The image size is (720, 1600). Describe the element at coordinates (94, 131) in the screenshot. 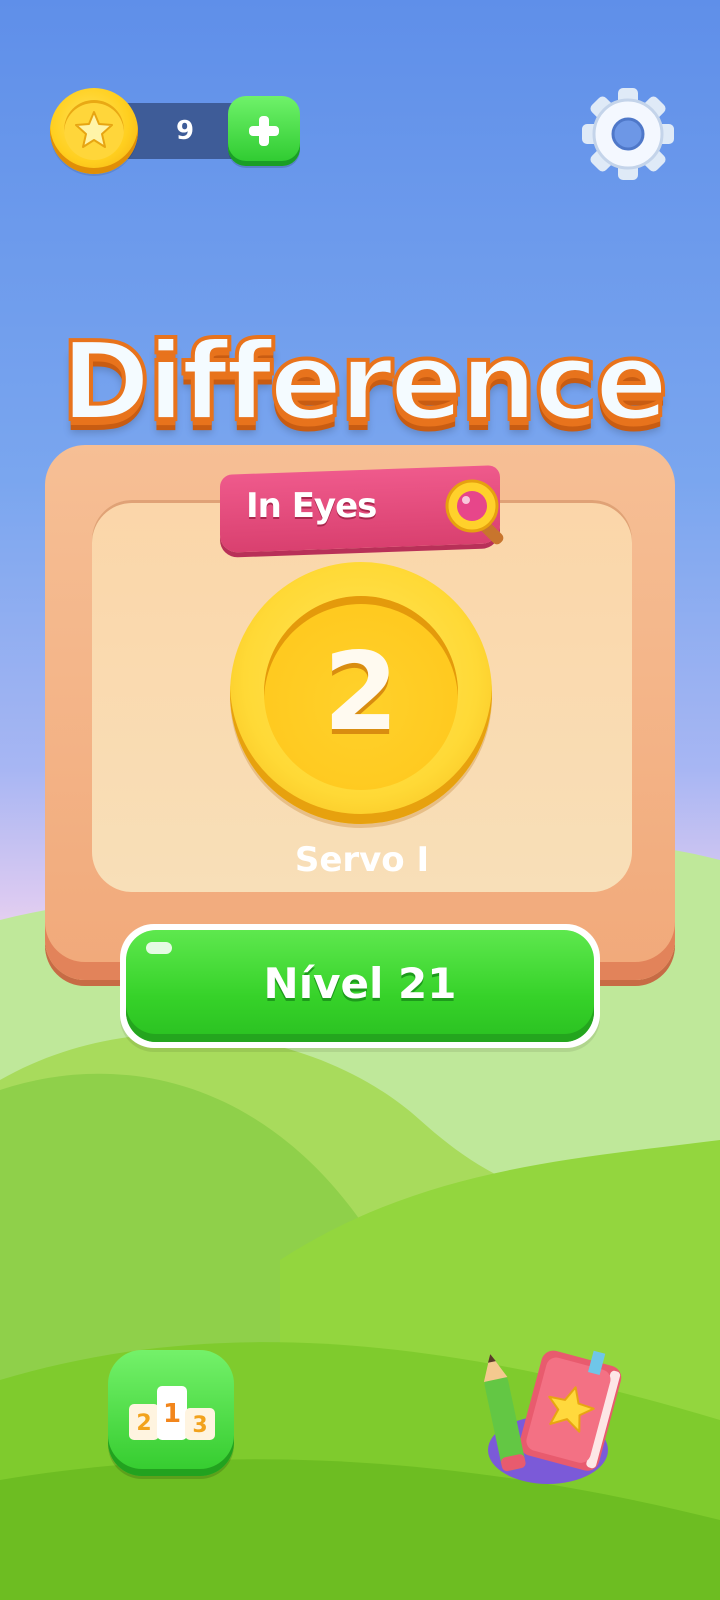

I see `star-coin-icon` at that location.